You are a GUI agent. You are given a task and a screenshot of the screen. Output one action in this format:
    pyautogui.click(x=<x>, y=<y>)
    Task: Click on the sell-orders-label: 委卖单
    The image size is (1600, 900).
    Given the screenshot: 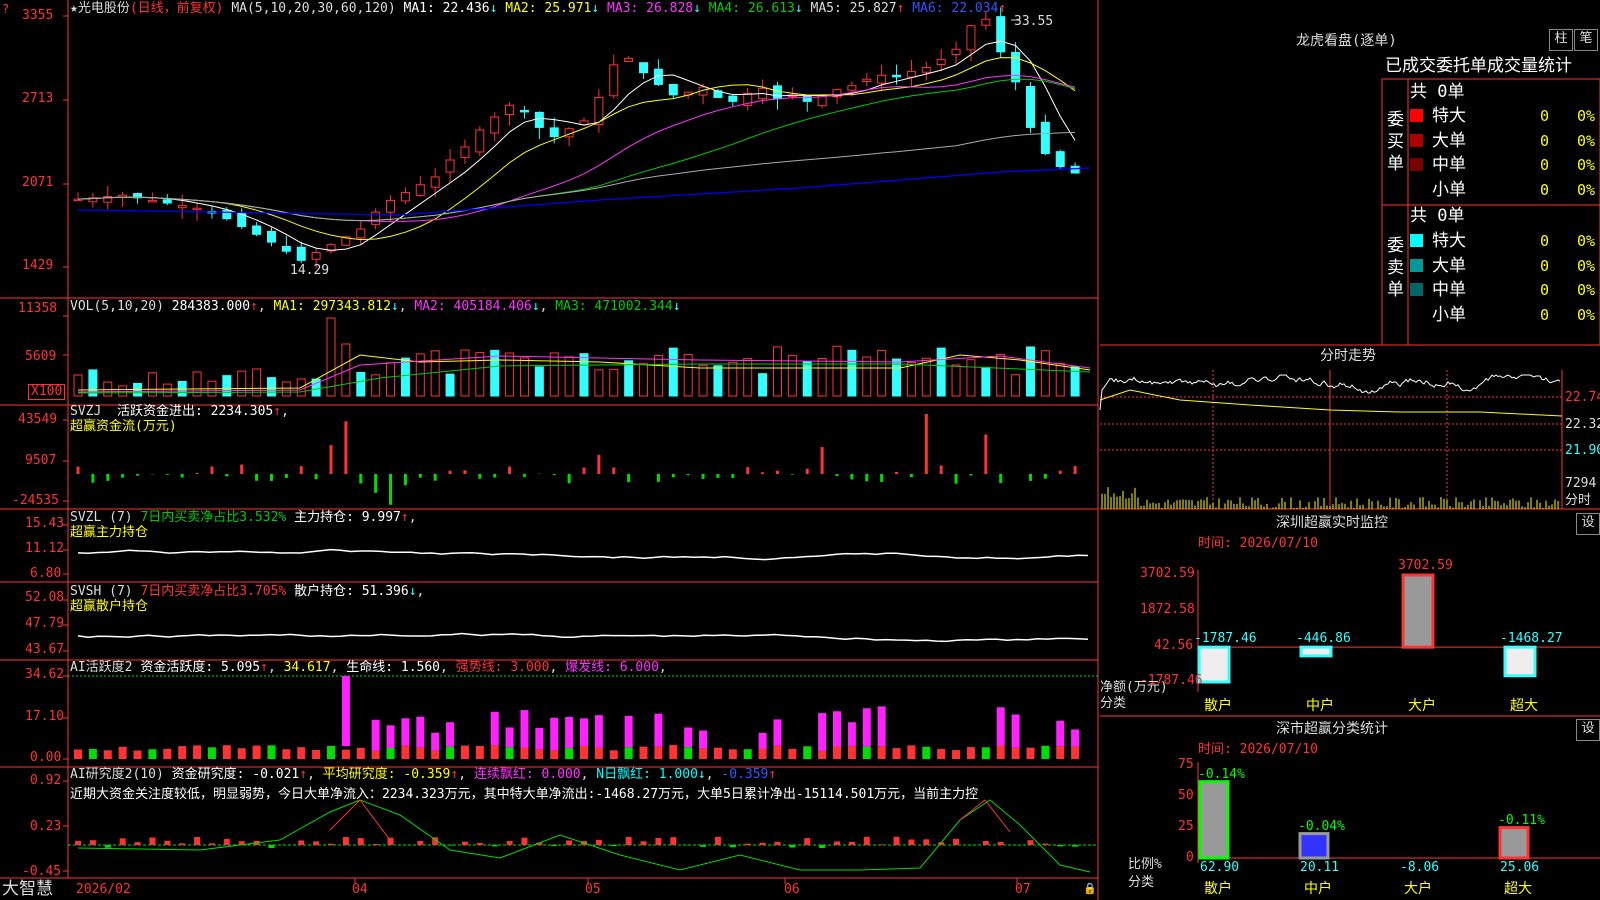 What is the action you would take?
    pyautogui.click(x=1395, y=268)
    